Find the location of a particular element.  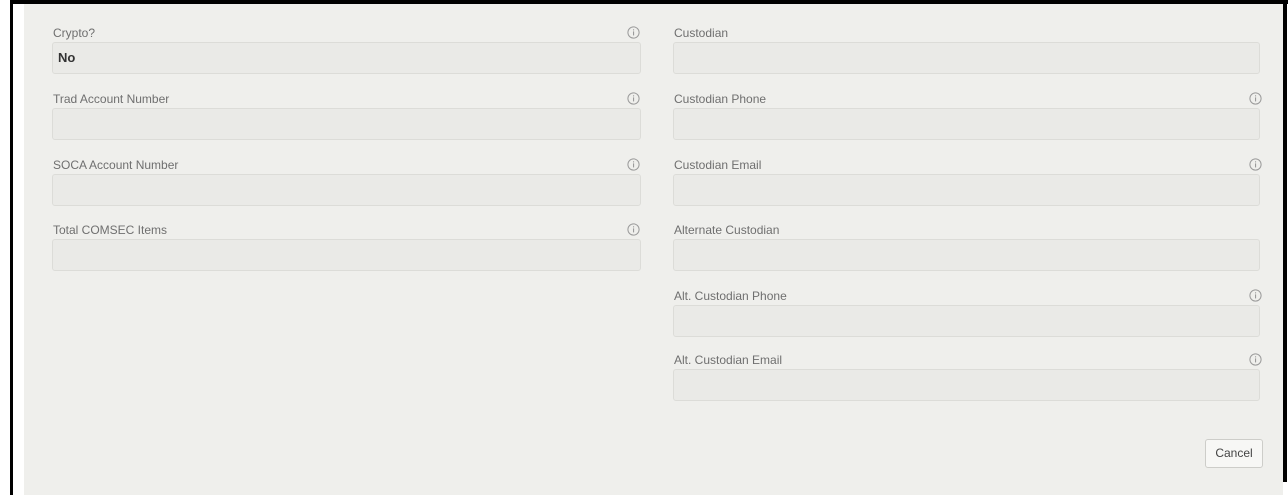

trad-account-number-label: Trad Account Number is located at coordinates (111, 99).